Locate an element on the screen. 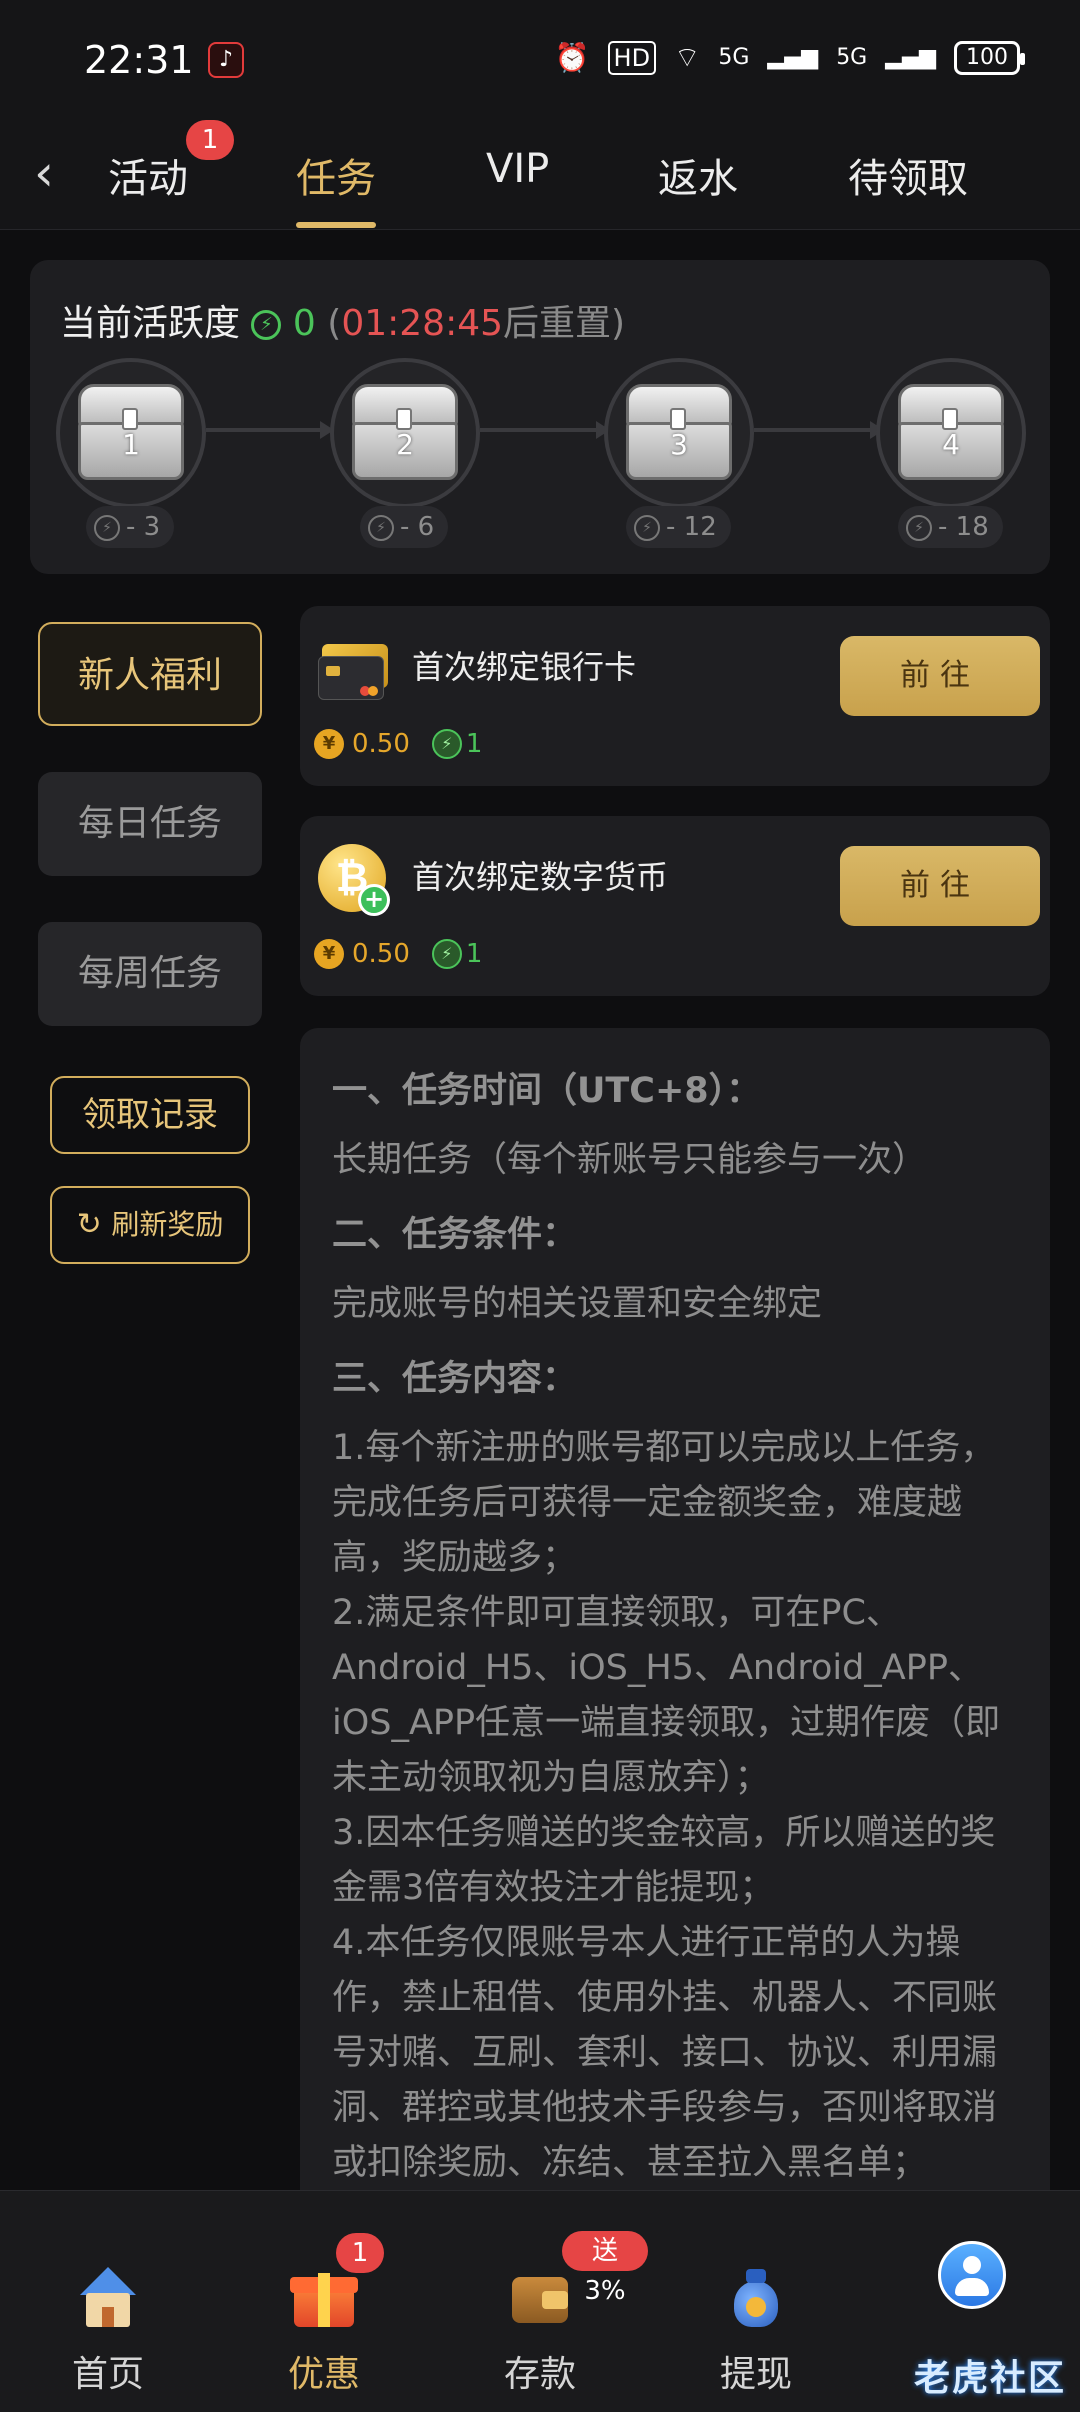 The image size is (1080, 2412). nav-home: 首页 is located at coordinates (108, 2301).